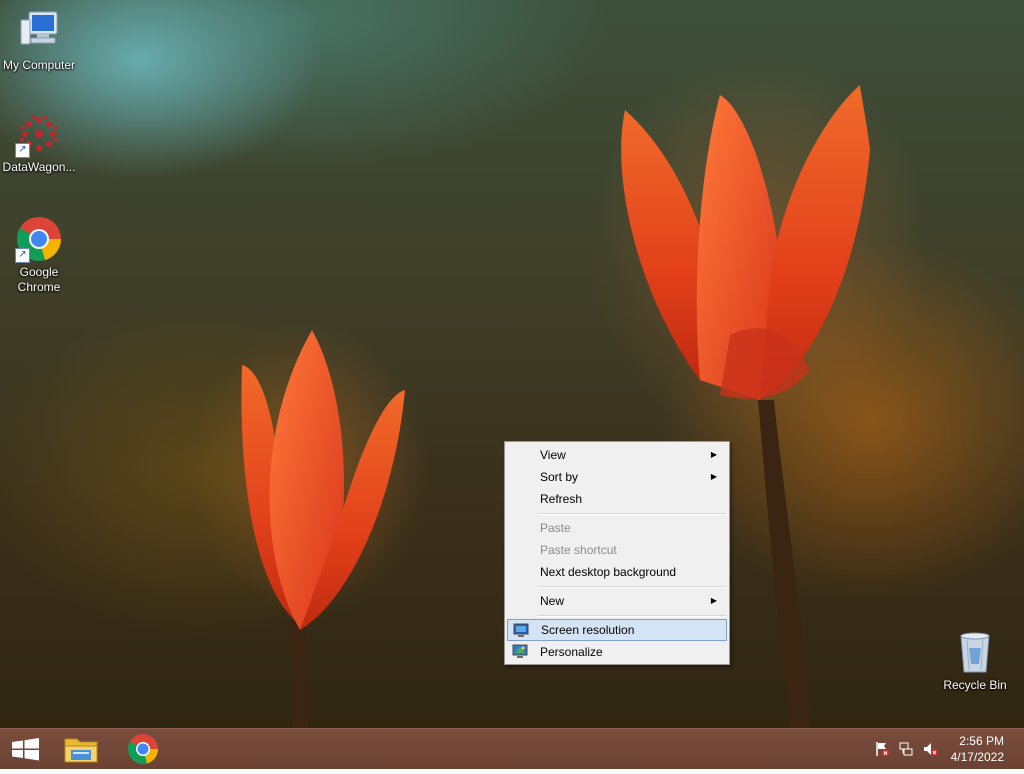 Image resolution: width=1024 pixels, height=774 pixels. What do you see at coordinates (39, 239) in the screenshot?
I see `chrome-icon: ↗` at bounding box center [39, 239].